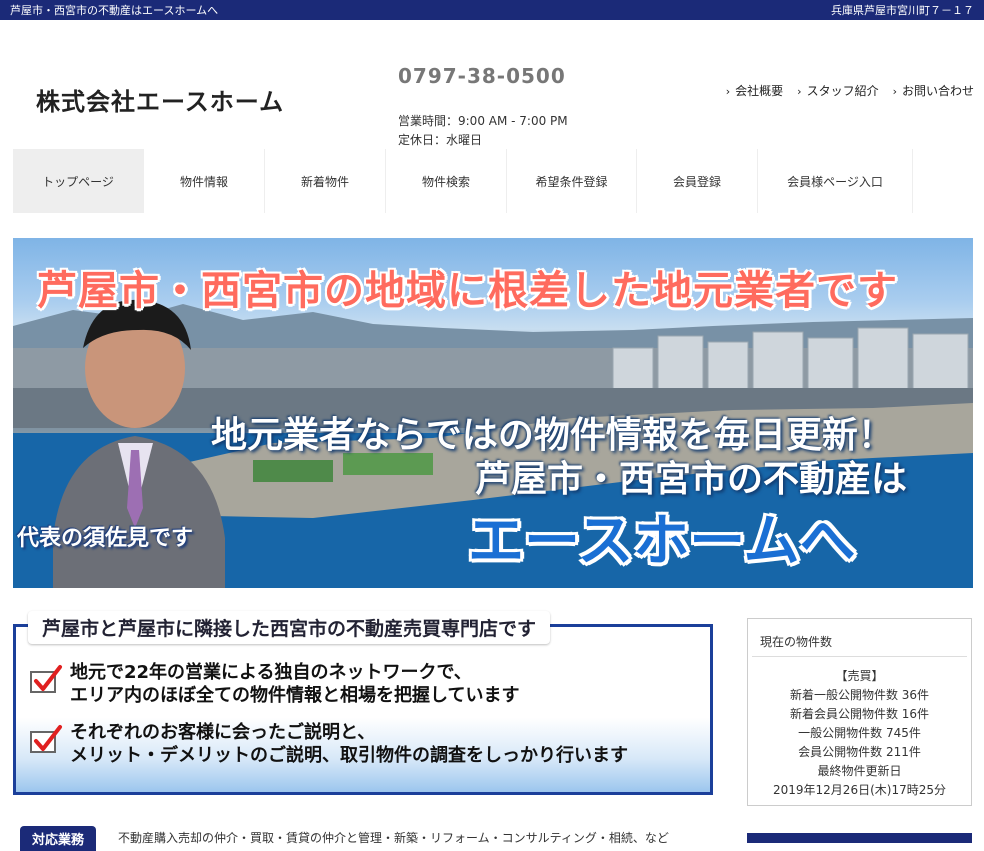 The image size is (984, 851). I want to click on nav-item-properties: 物件情報, so click(204, 181).